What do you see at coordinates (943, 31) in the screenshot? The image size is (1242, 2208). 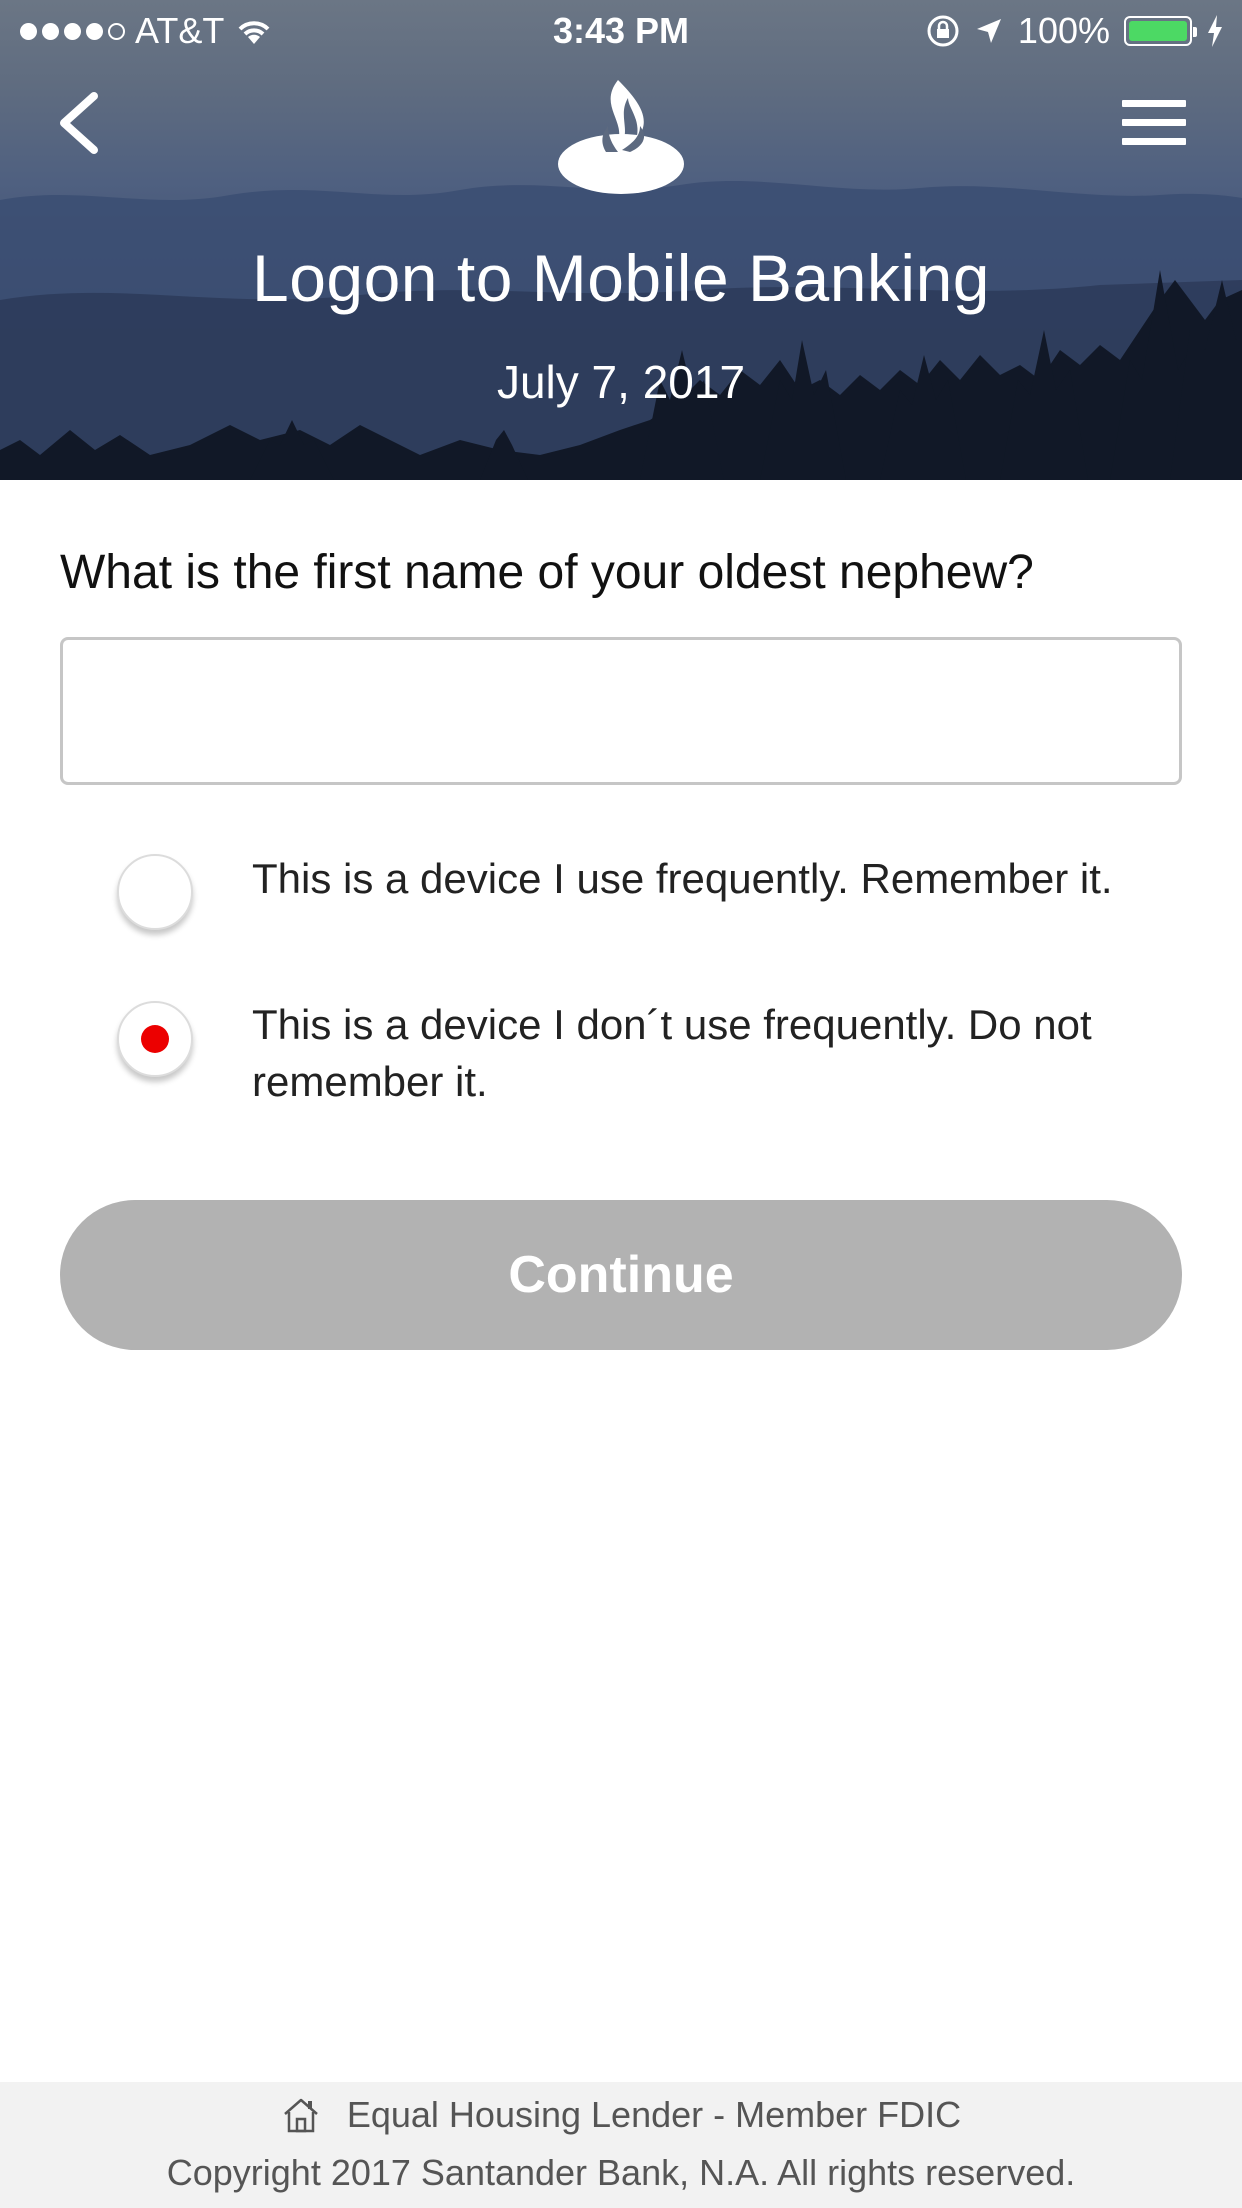 I see `orientation-lock-icon` at bounding box center [943, 31].